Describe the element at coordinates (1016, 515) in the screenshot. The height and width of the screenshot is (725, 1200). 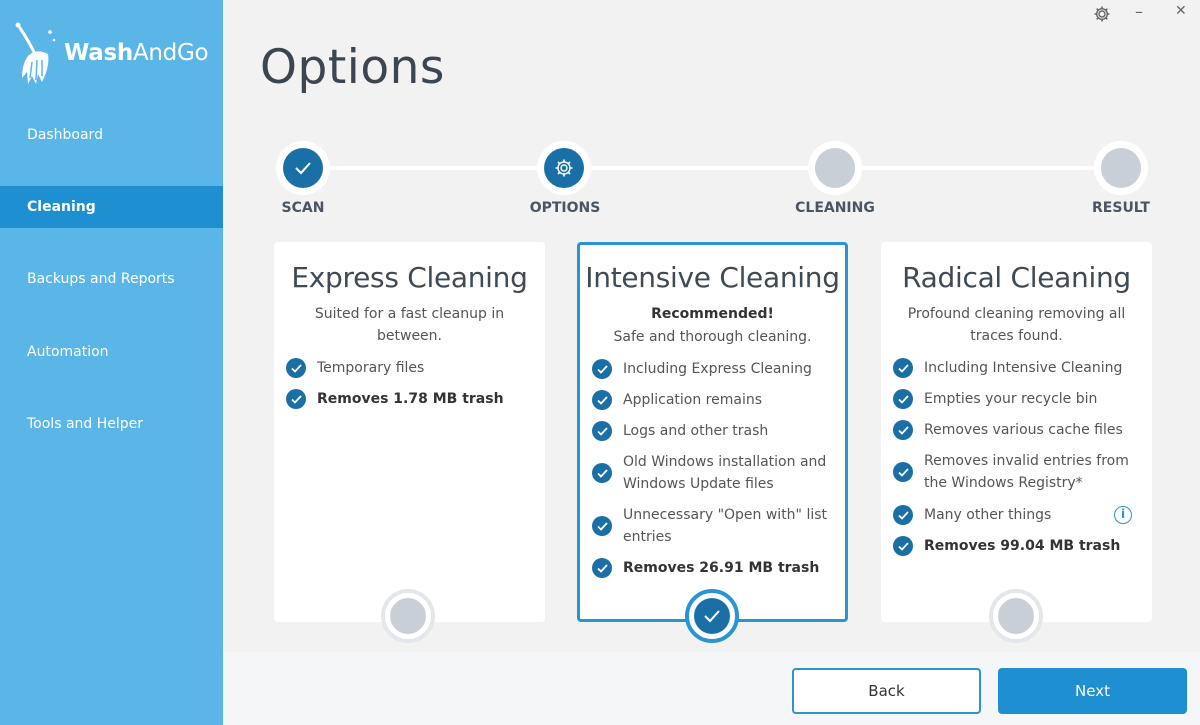
I see `feature-item: Many other things` at that location.